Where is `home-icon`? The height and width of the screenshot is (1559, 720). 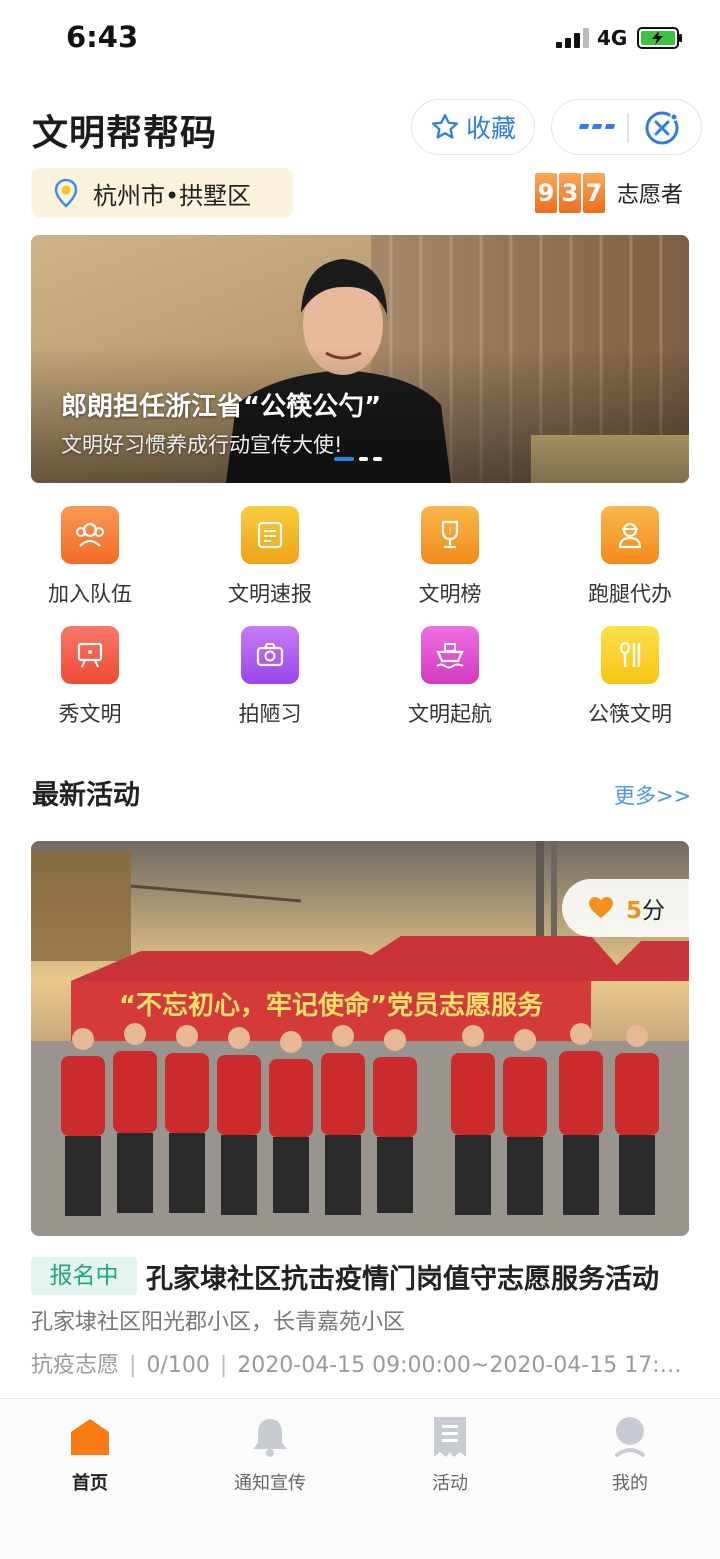 home-icon is located at coordinates (90, 1437).